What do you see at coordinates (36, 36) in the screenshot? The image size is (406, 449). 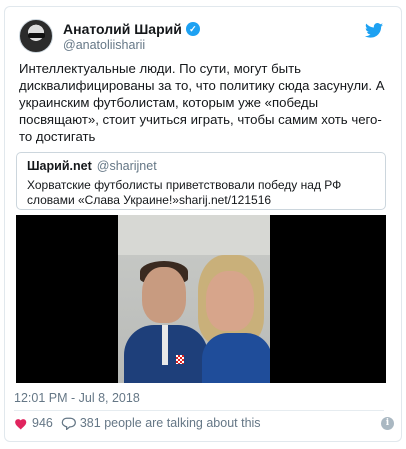 I see `avatar` at bounding box center [36, 36].